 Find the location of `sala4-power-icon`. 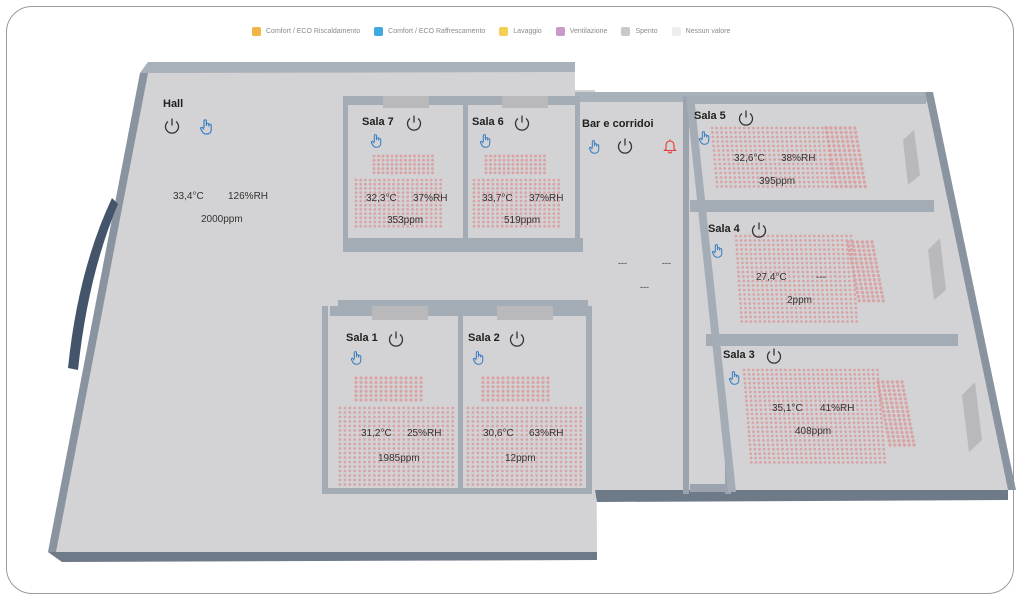

sala4-power-icon is located at coordinates (759, 230).